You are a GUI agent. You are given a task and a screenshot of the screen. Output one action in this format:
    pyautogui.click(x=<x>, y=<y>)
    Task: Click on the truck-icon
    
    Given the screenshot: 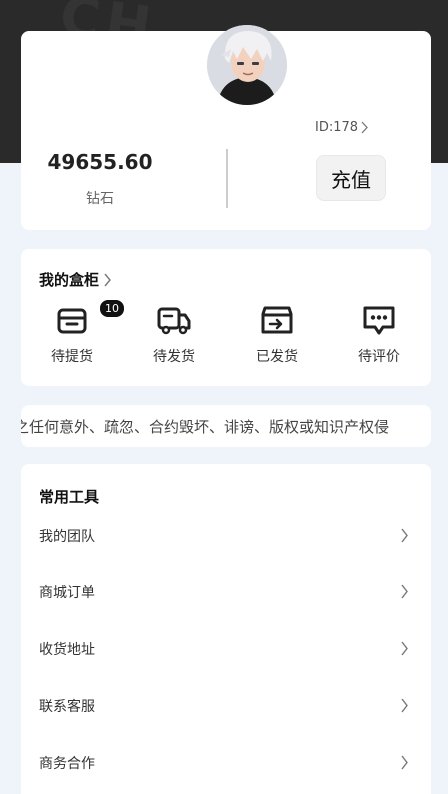 What is the action you would take?
    pyautogui.click(x=174, y=321)
    